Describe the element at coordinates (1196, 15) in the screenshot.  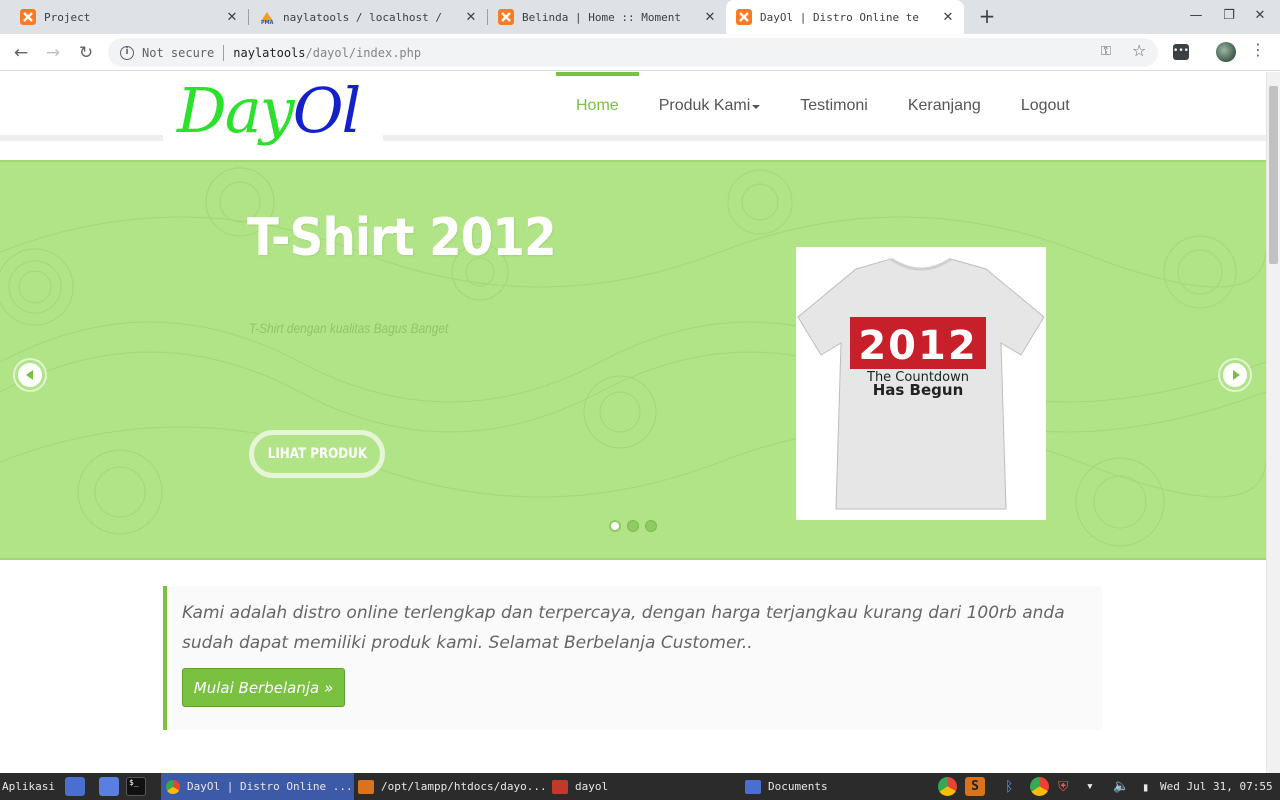
I see `minimize-icon: —` at that location.